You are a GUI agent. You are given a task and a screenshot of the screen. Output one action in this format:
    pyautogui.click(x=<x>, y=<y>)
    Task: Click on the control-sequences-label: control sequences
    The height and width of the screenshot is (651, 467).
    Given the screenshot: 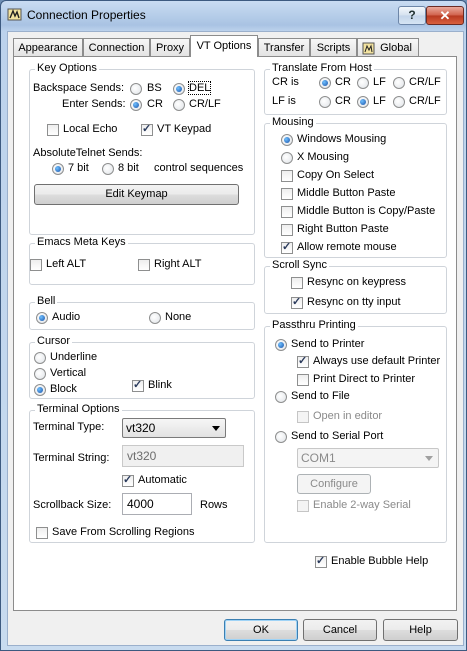 What is the action you would take?
    pyautogui.click(x=199, y=168)
    